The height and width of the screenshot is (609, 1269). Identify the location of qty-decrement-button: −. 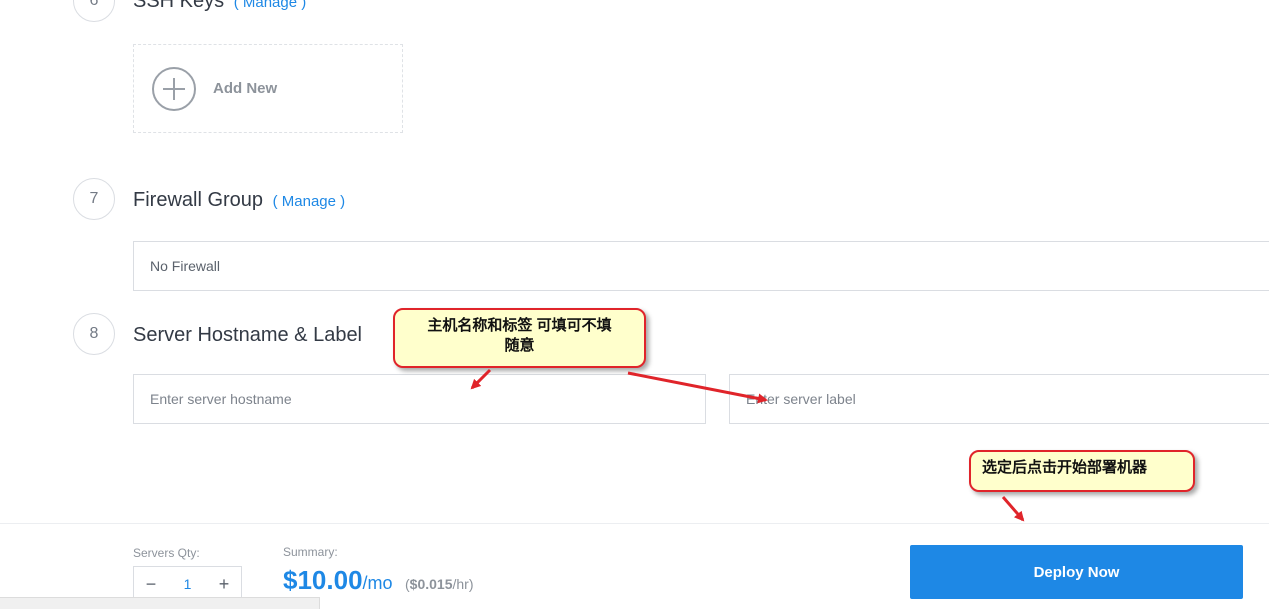
(151, 584).